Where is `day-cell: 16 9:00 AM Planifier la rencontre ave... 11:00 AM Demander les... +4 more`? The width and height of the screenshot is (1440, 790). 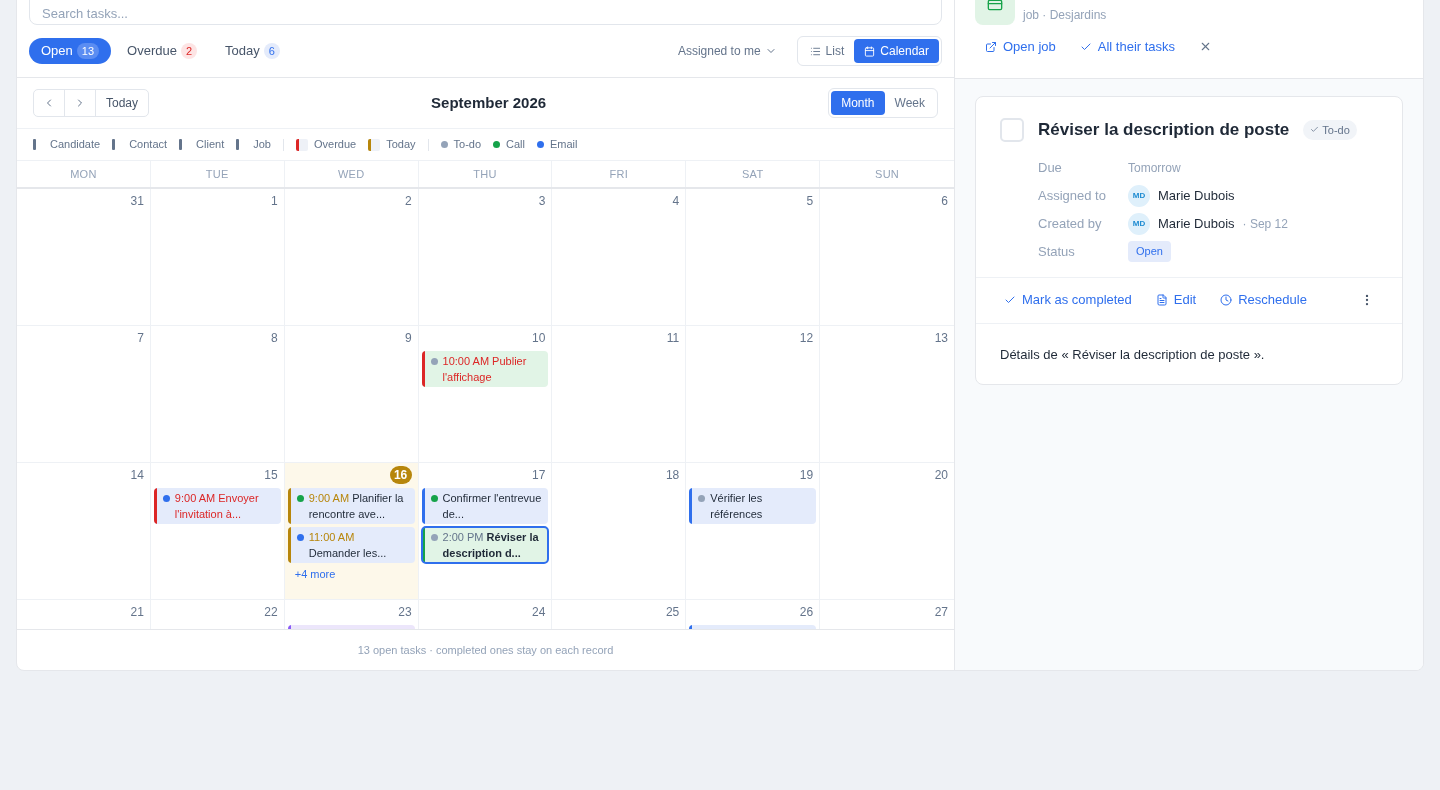 day-cell: 16 9:00 AM Planifier la rencontre ave... 11:00 AM Demander les... +4 more is located at coordinates (351, 531).